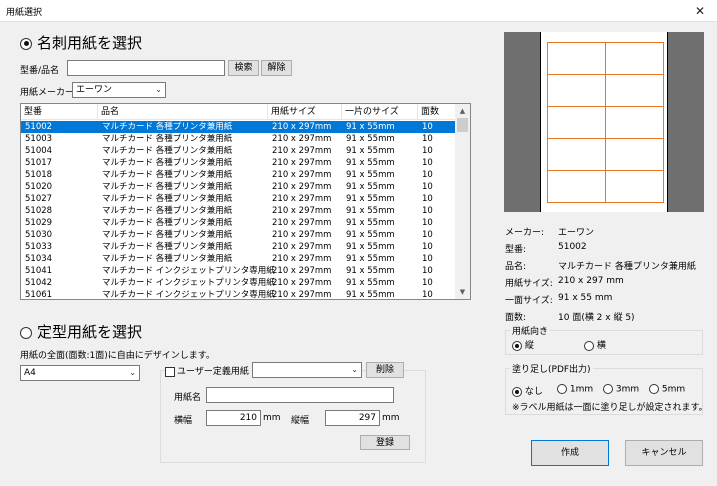  Describe the element at coordinates (516, 318) in the screenshot. I see `info-count-key: 面数:` at that location.